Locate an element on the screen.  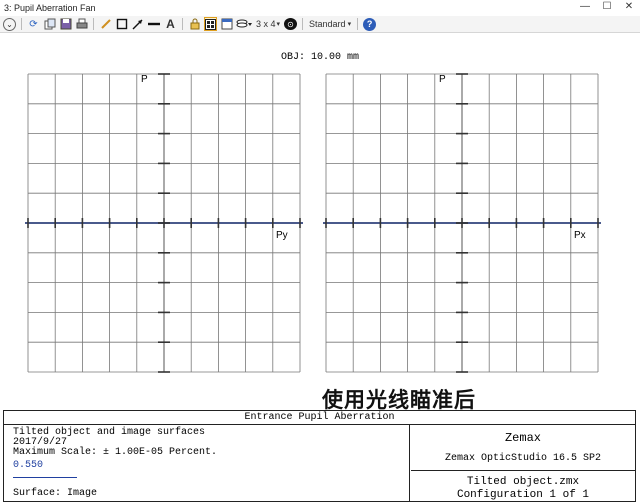
obj-label: OBJ: 10.00 mm is located at coordinates (319, 57).